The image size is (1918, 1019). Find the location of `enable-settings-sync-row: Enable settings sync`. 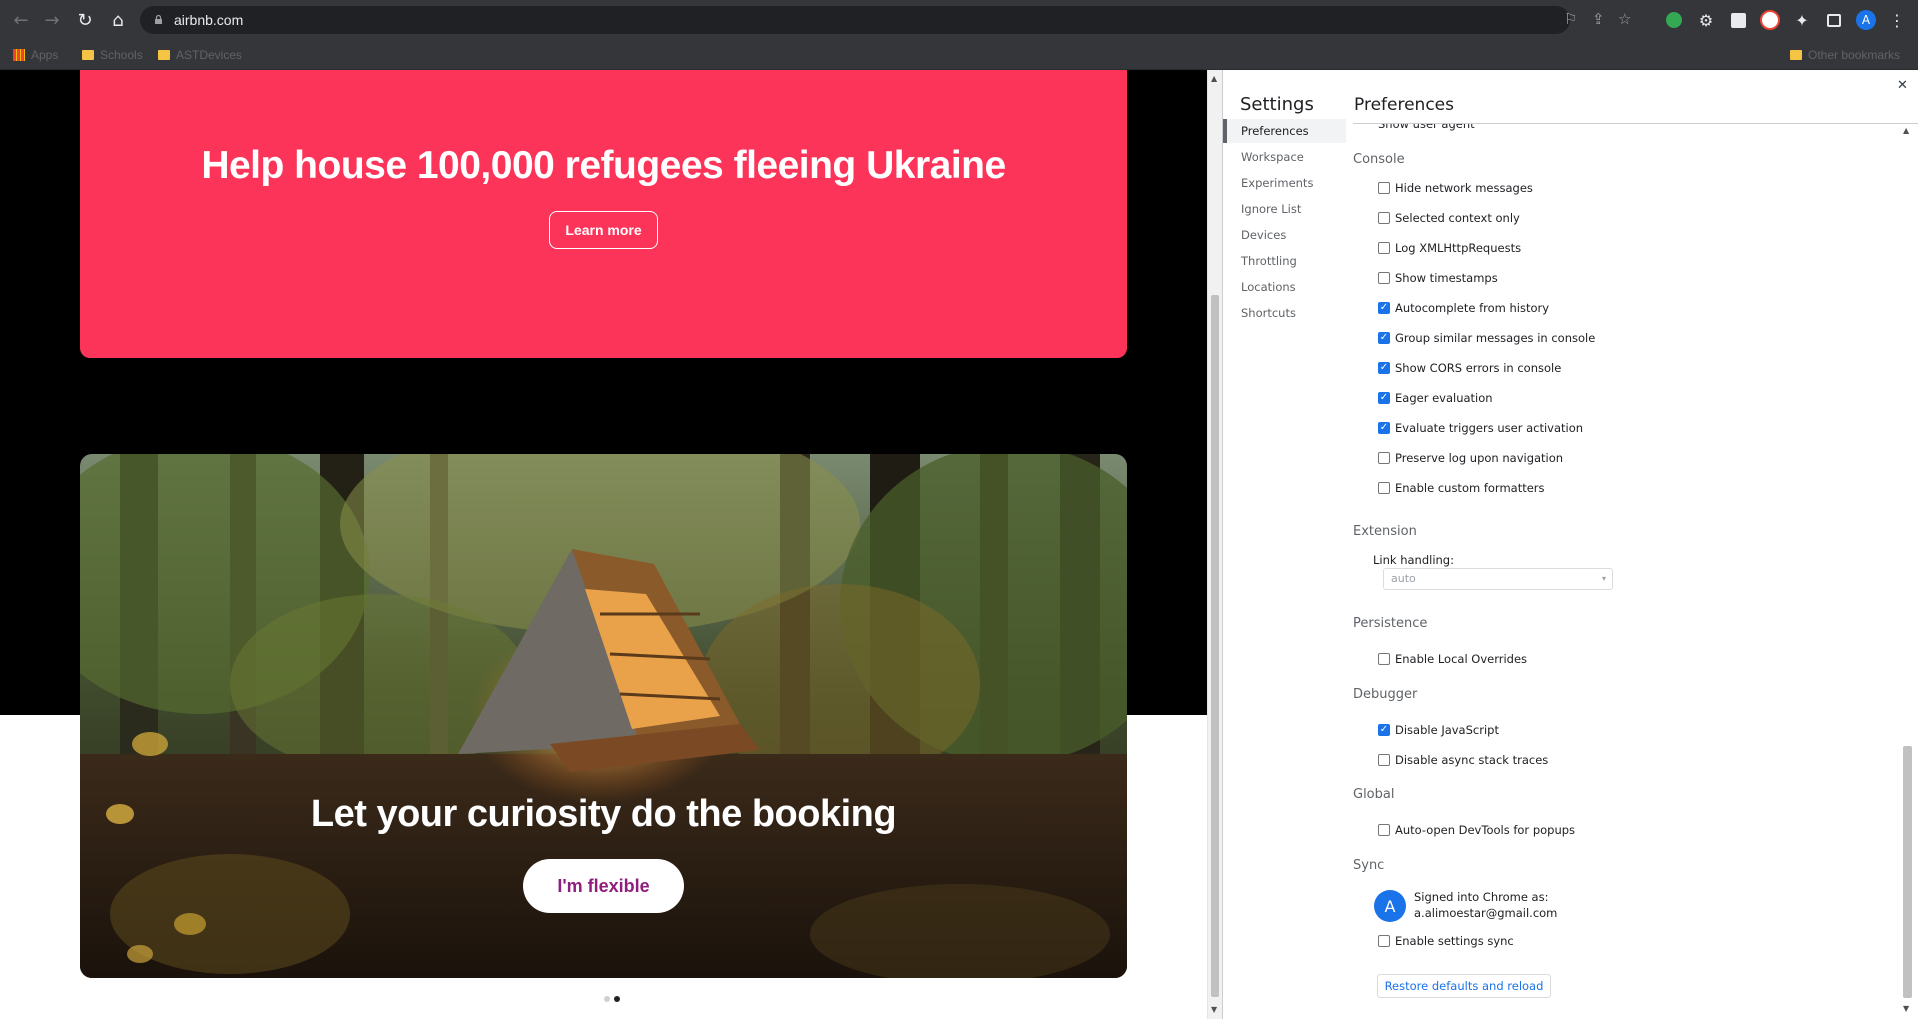

enable-settings-sync-row: Enable settings sync is located at coordinates (1446, 941).